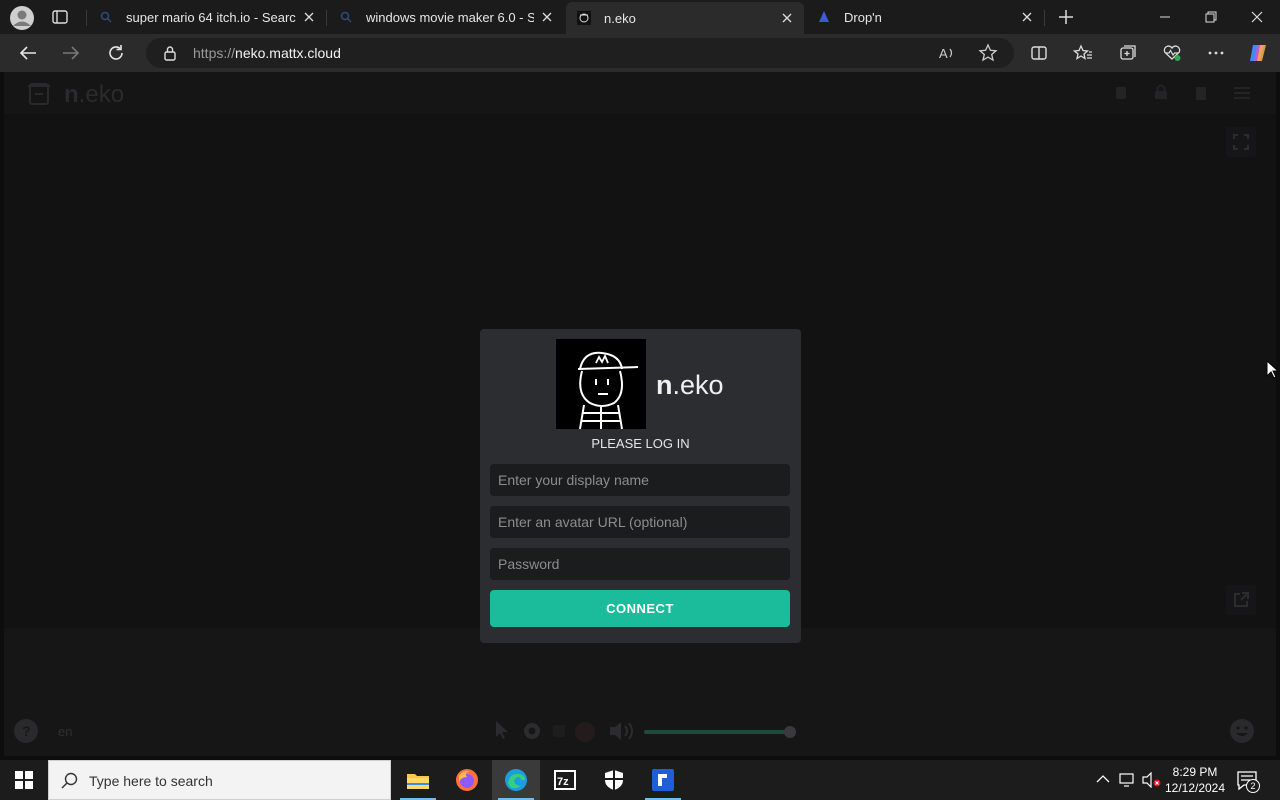  What do you see at coordinates (1241, 142) in the screenshot?
I see `fullscreen-icon` at bounding box center [1241, 142].